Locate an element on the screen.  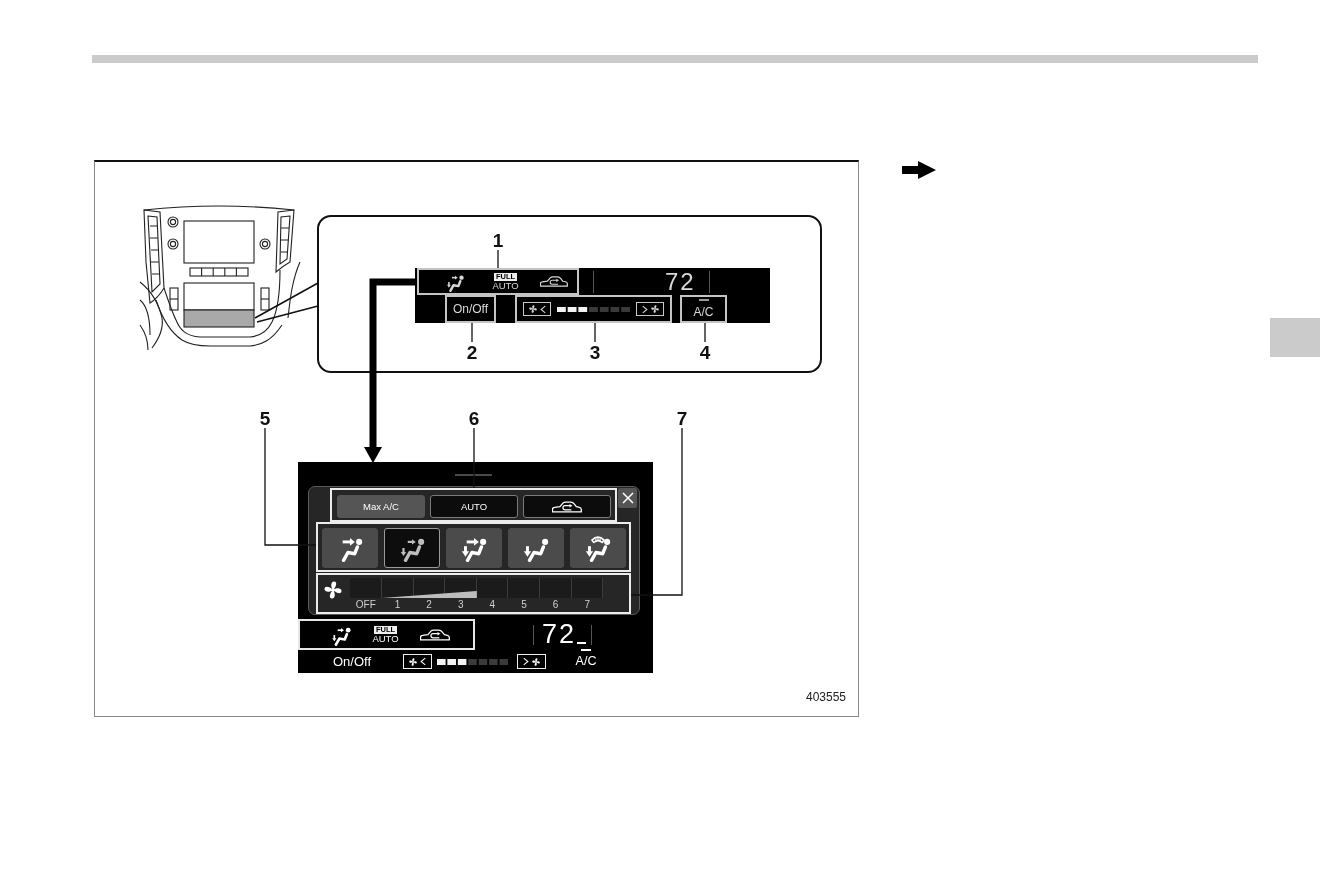
fan-speed-label: 5 is located at coordinates (524, 605).